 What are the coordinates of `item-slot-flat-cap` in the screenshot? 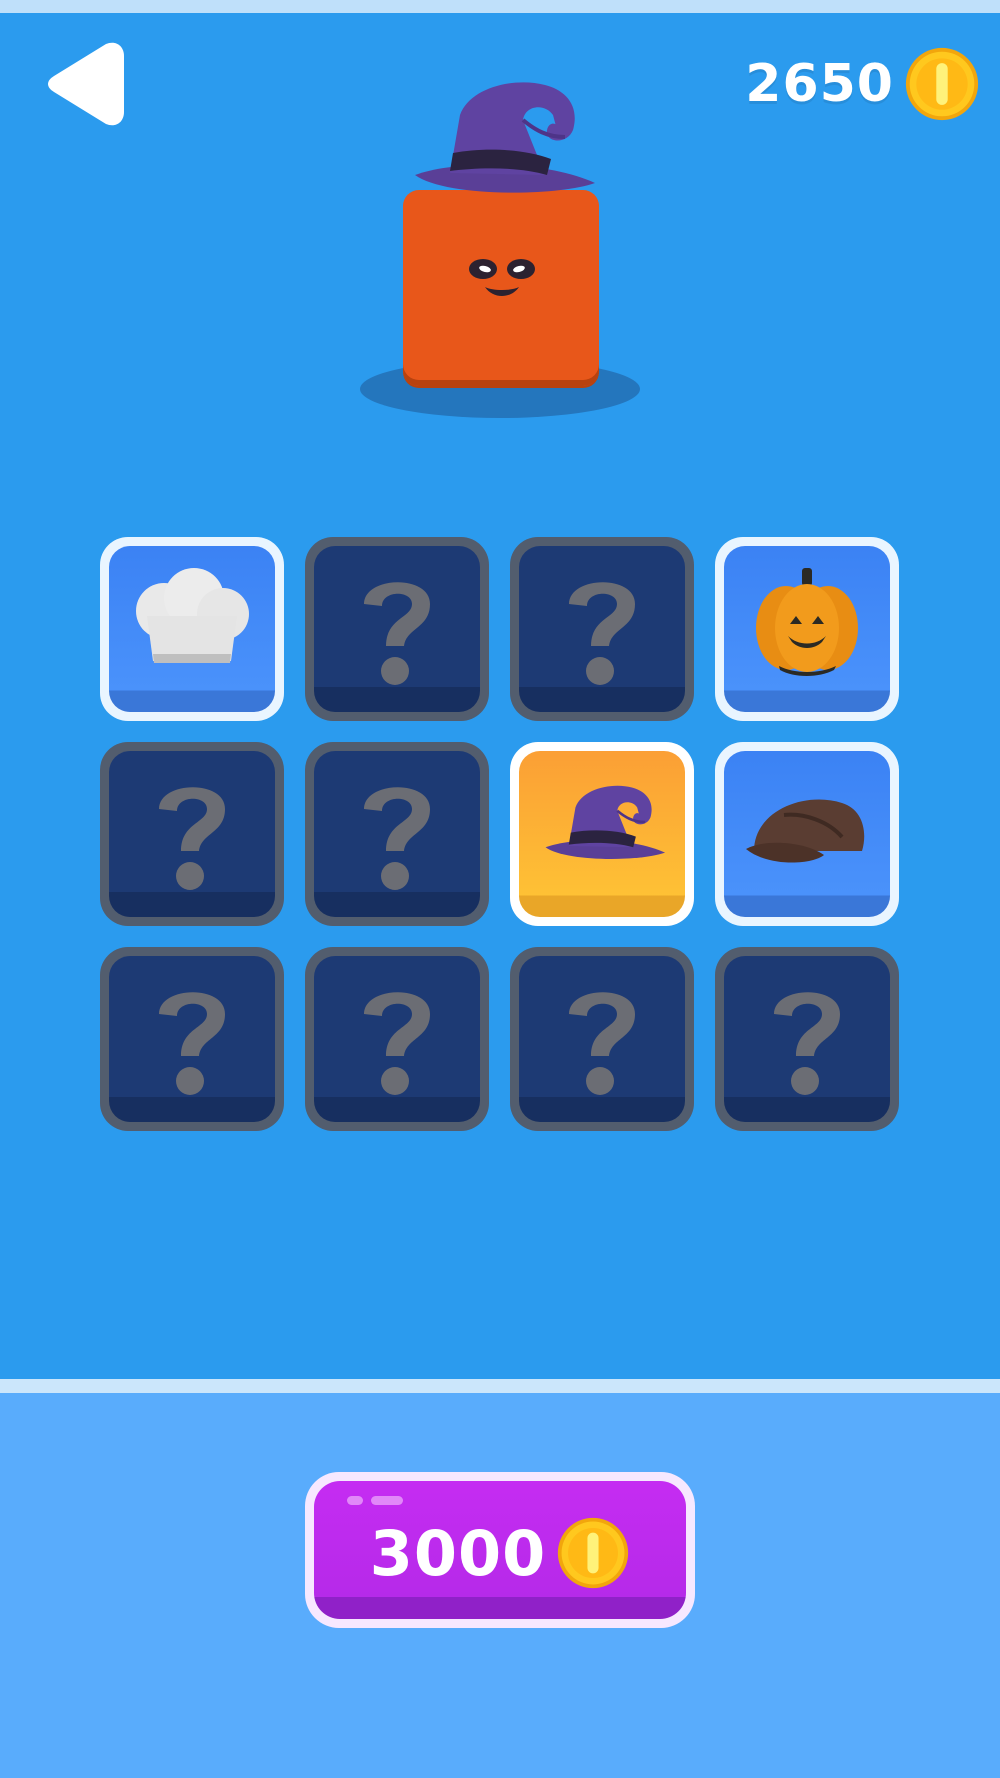 It's located at (807, 834).